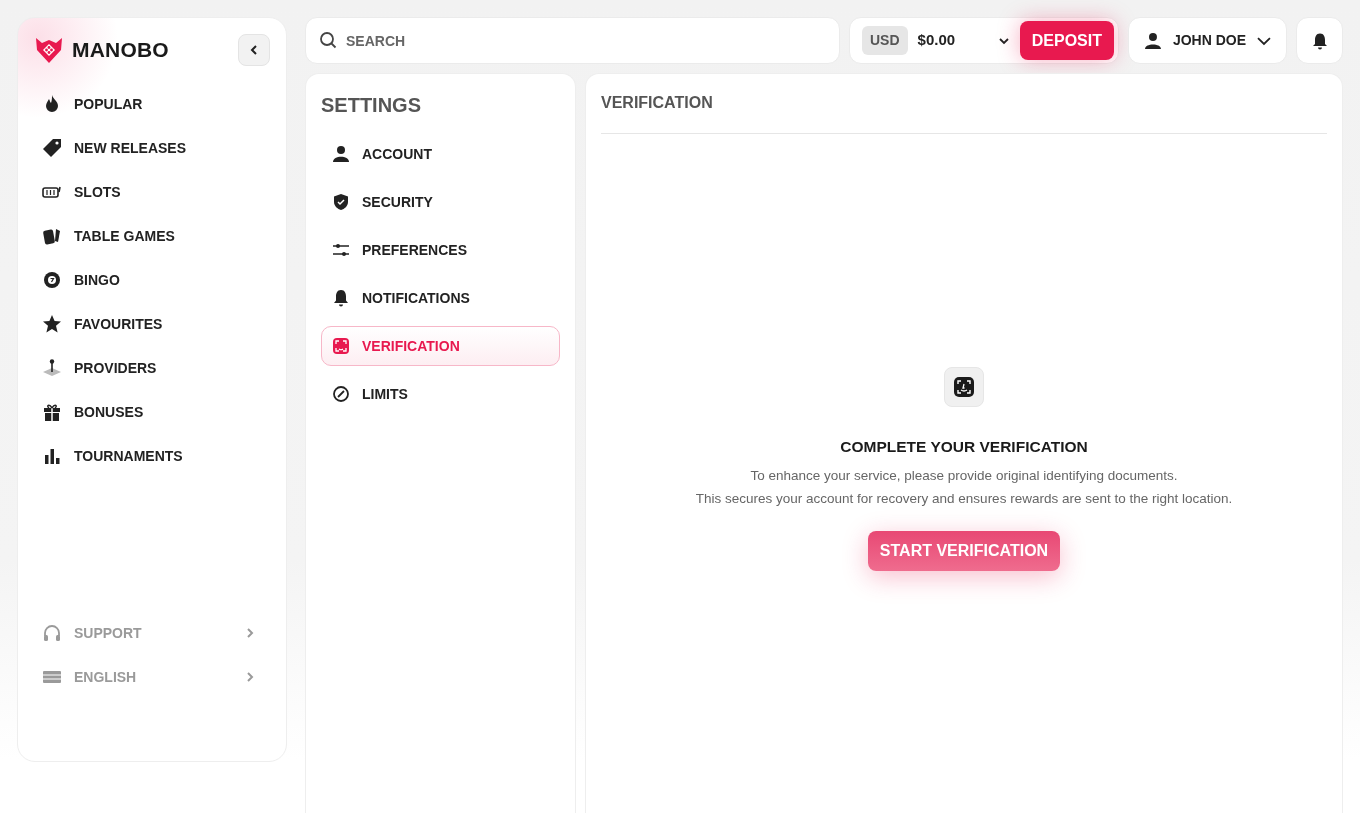  I want to click on tag-icon, so click(52, 148).